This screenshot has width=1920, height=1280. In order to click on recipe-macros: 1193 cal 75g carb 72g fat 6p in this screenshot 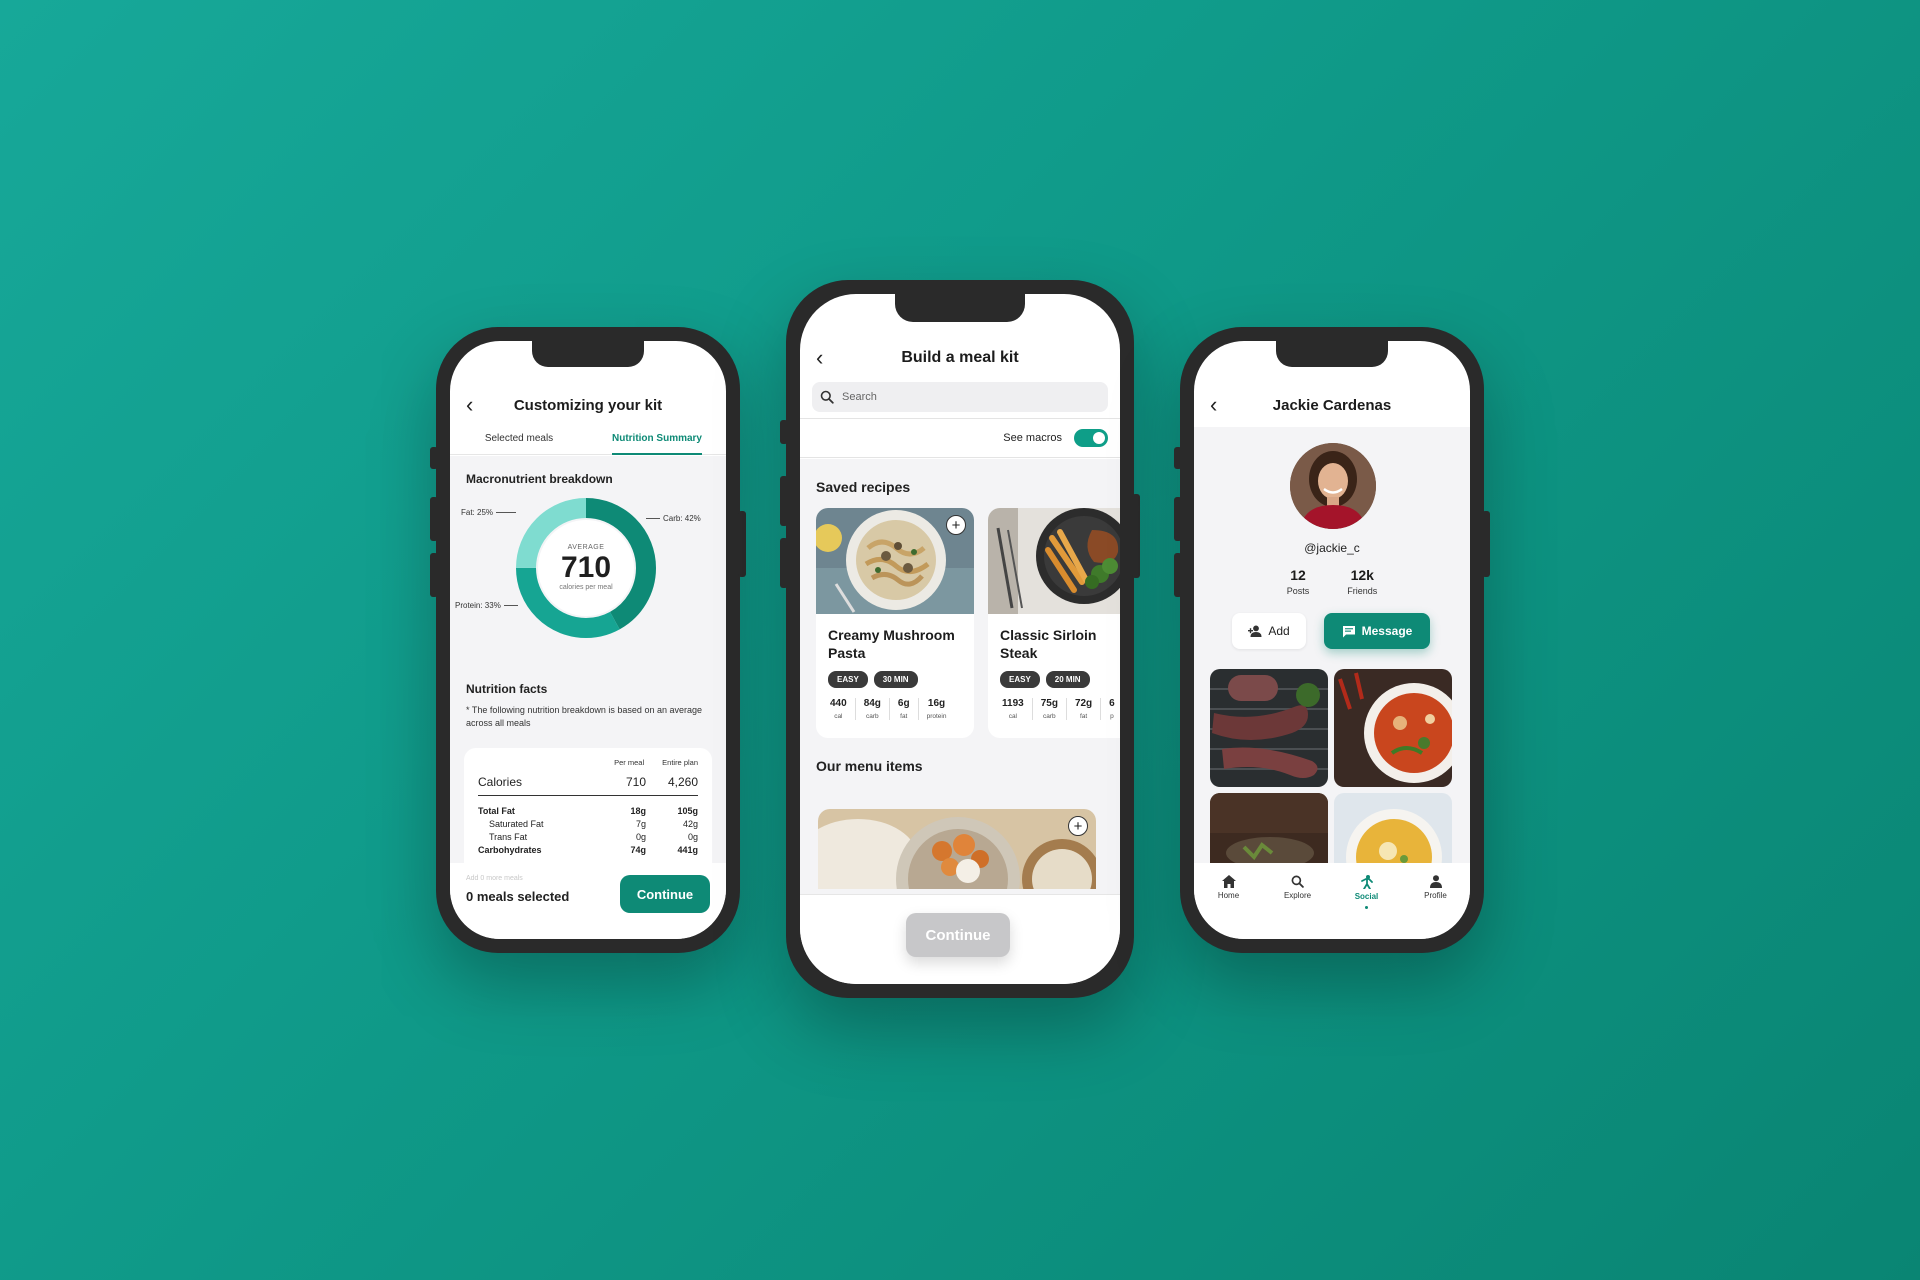, I will do `click(1059, 709)`.